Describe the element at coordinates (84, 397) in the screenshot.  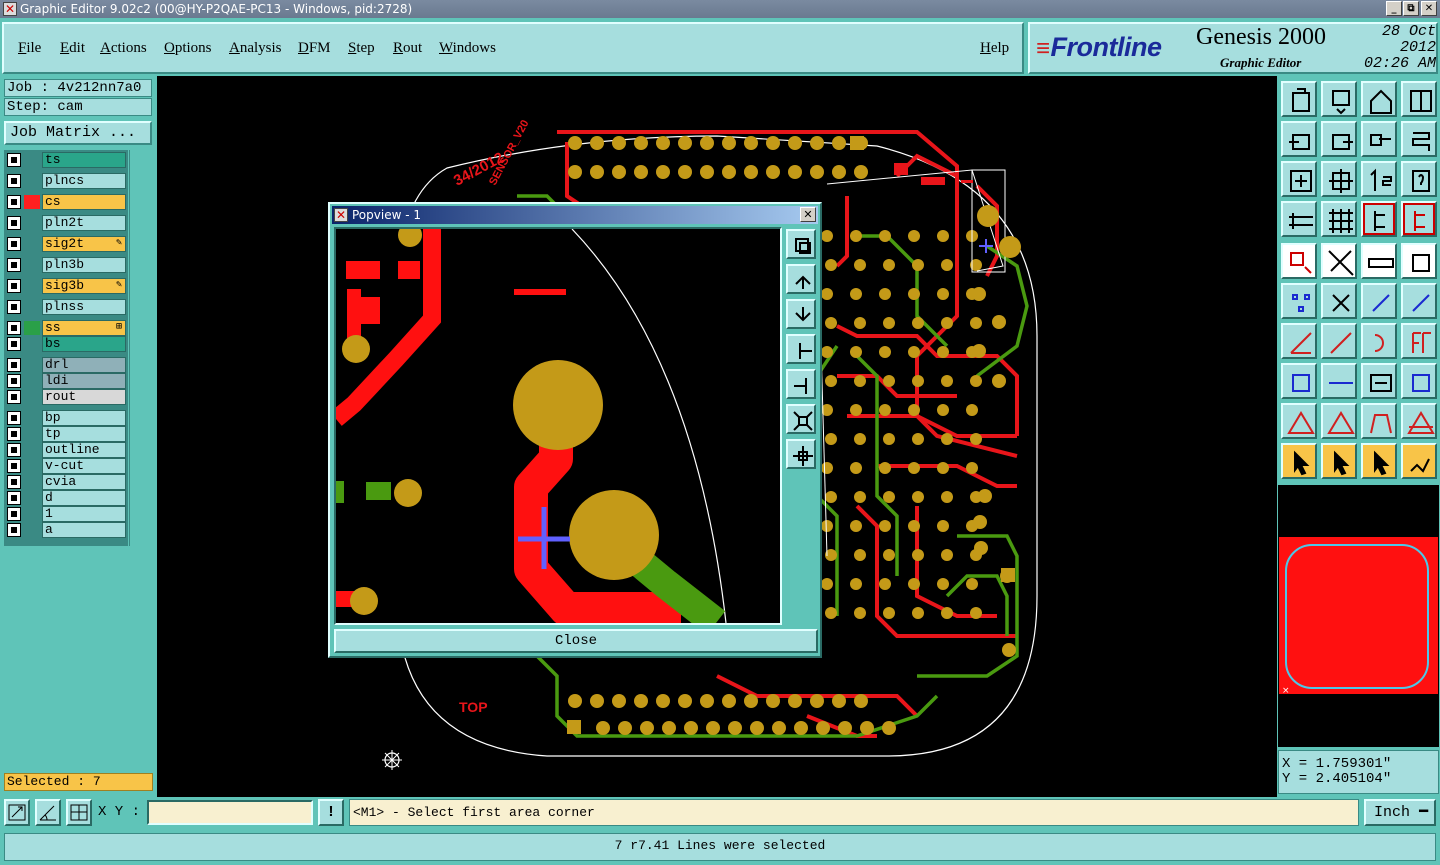
I see `layer-name: rout` at that location.